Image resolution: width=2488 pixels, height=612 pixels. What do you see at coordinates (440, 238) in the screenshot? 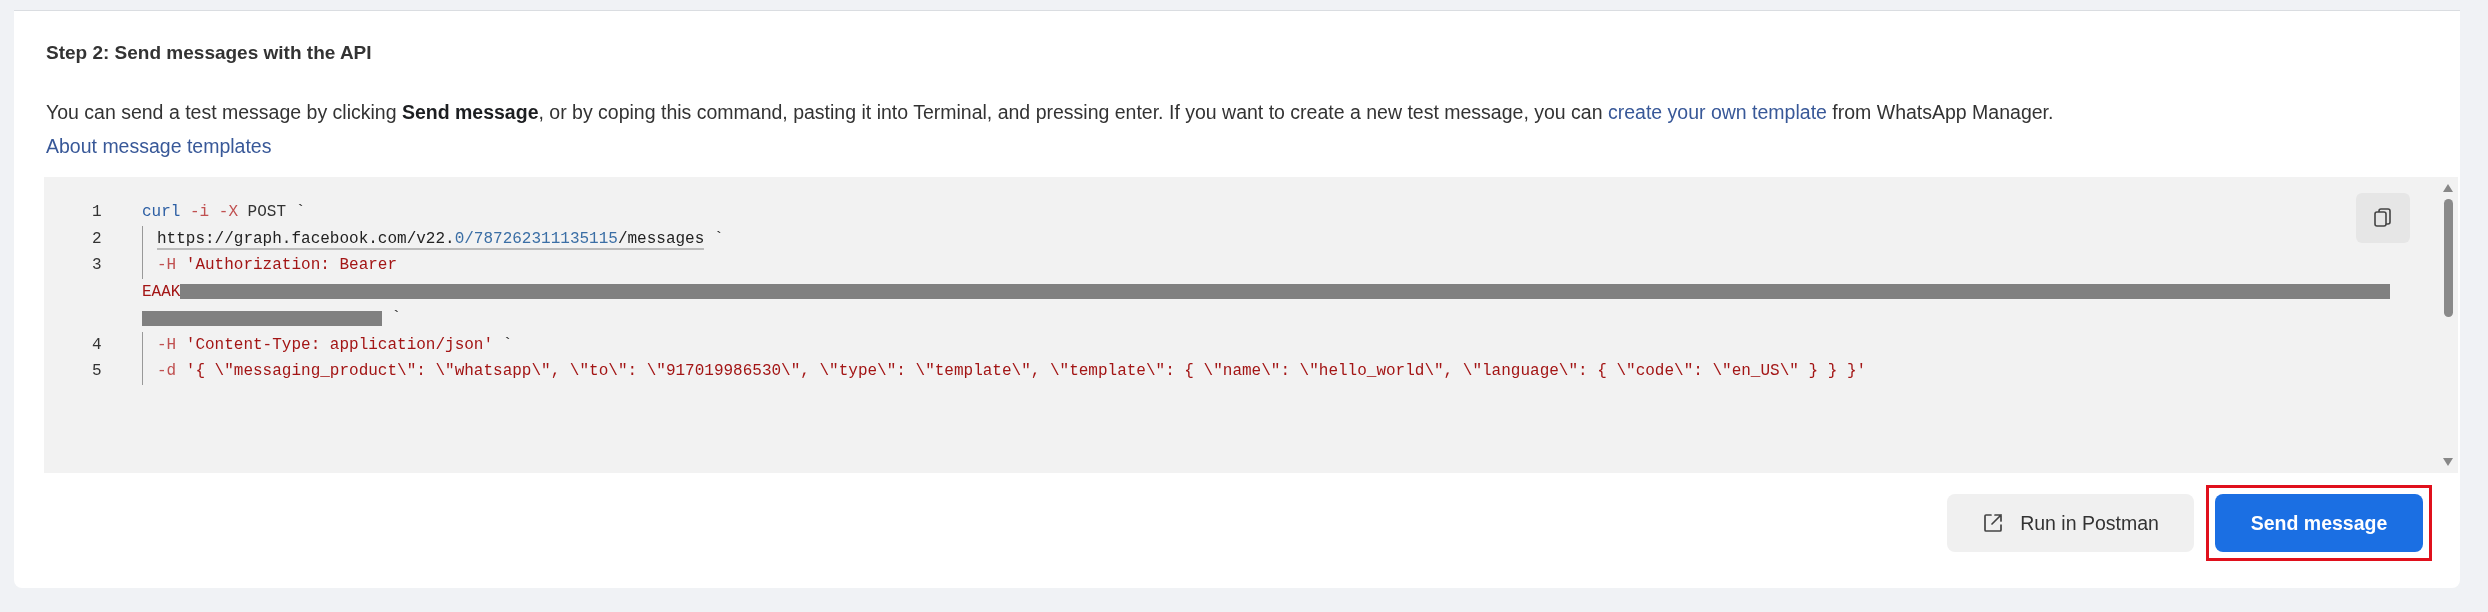
I see `code-text: https://graph.facebook.com/v22.0/787262311135115/messages `` at bounding box center [440, 238].